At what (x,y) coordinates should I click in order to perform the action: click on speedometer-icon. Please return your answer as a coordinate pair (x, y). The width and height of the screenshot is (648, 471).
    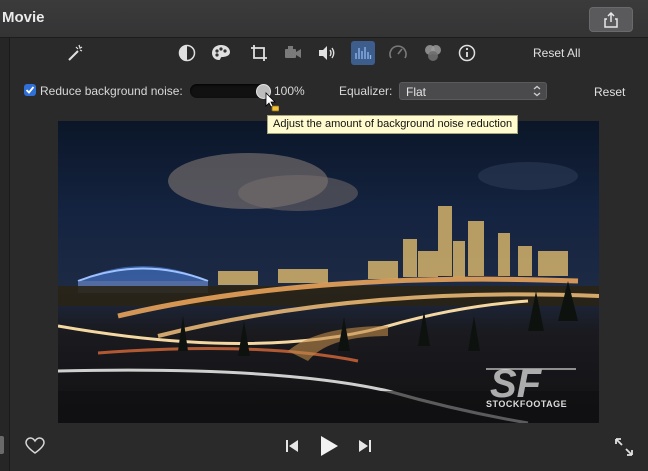
    Looking at the image, I should click on (398, 52).